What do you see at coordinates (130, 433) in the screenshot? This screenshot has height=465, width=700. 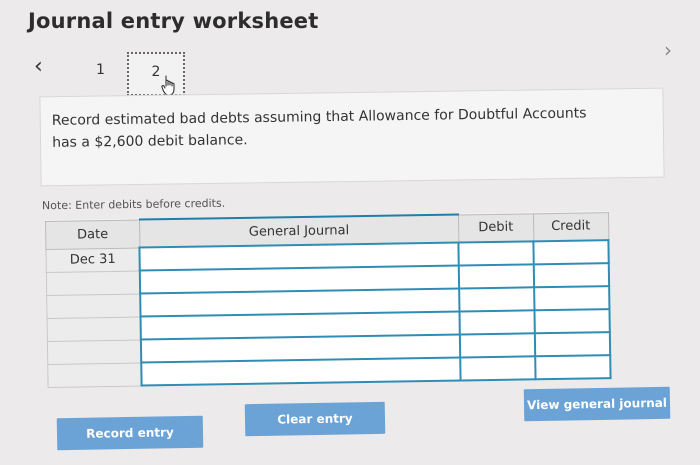 I see `record-entry-button: Record entry` at bounding box center [130, 433].